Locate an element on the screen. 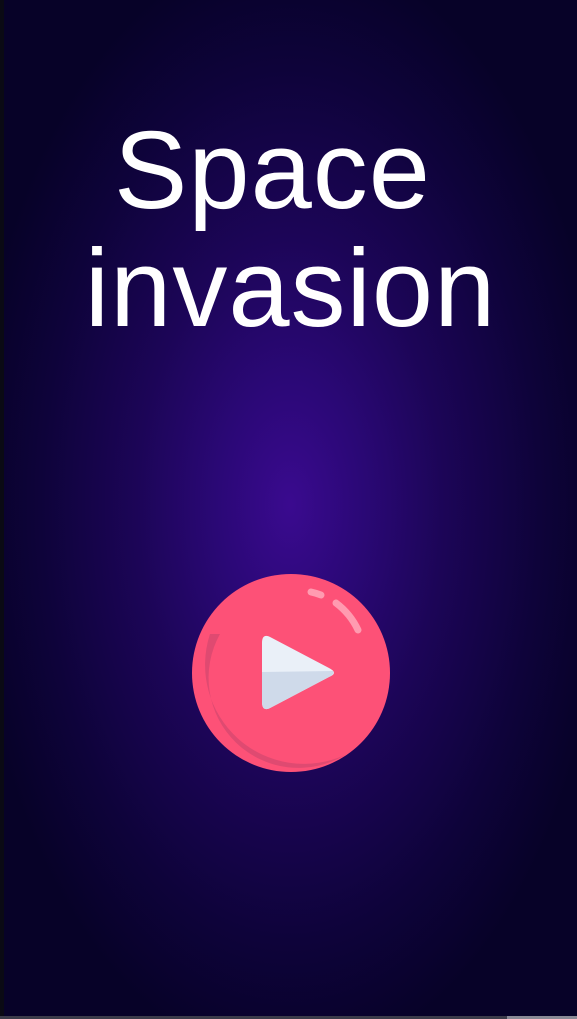  title-line-2: invasion is located at coordinates (290, 288).